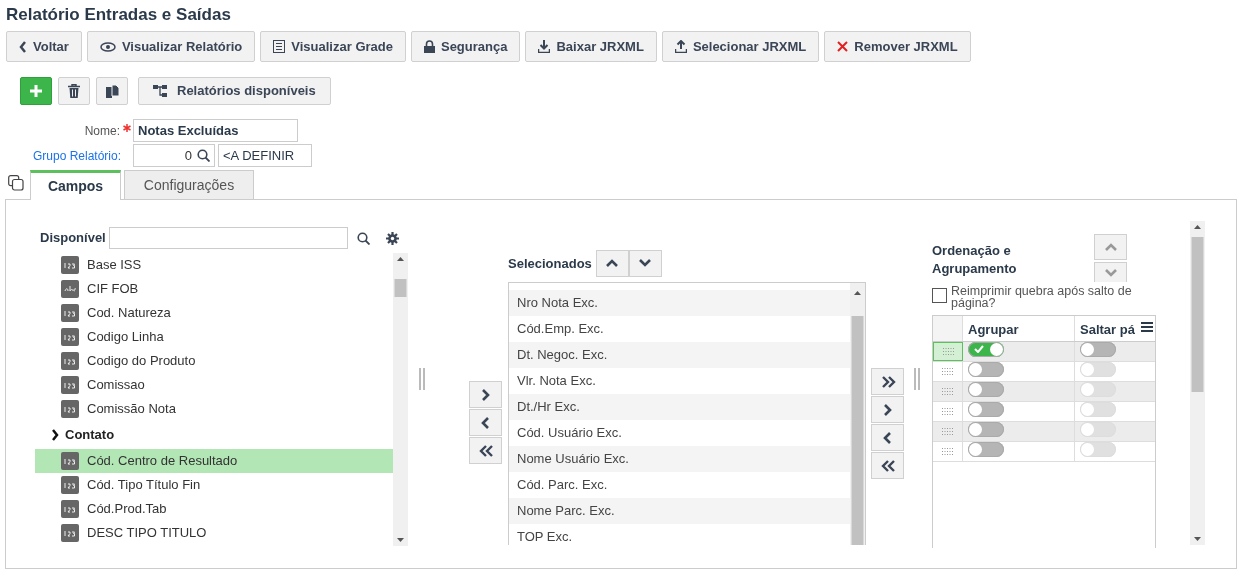 This screenshot has width=1242, height=573. What do you see at coordinates (843, 46) in the screenshot?
I see `close-icon` at bounding box center [843, 46].